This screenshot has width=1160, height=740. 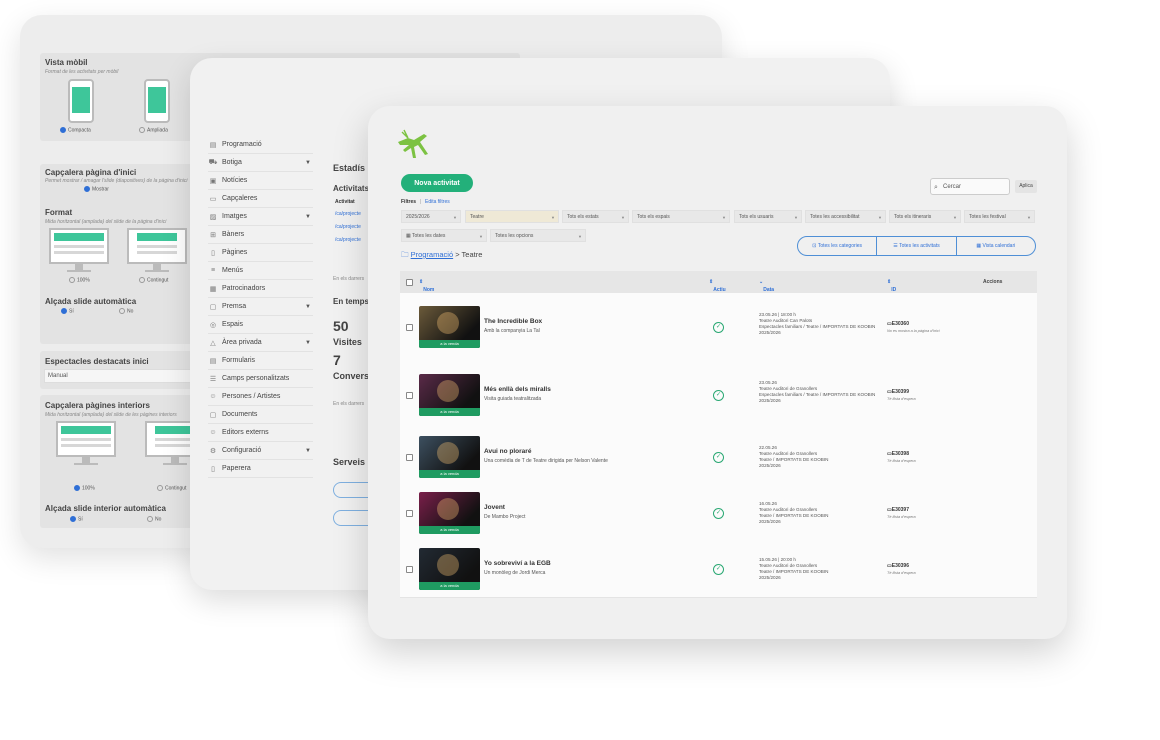 I want to click on sidebar-item: ▯ Pàgines, so click(x=260, y=253).